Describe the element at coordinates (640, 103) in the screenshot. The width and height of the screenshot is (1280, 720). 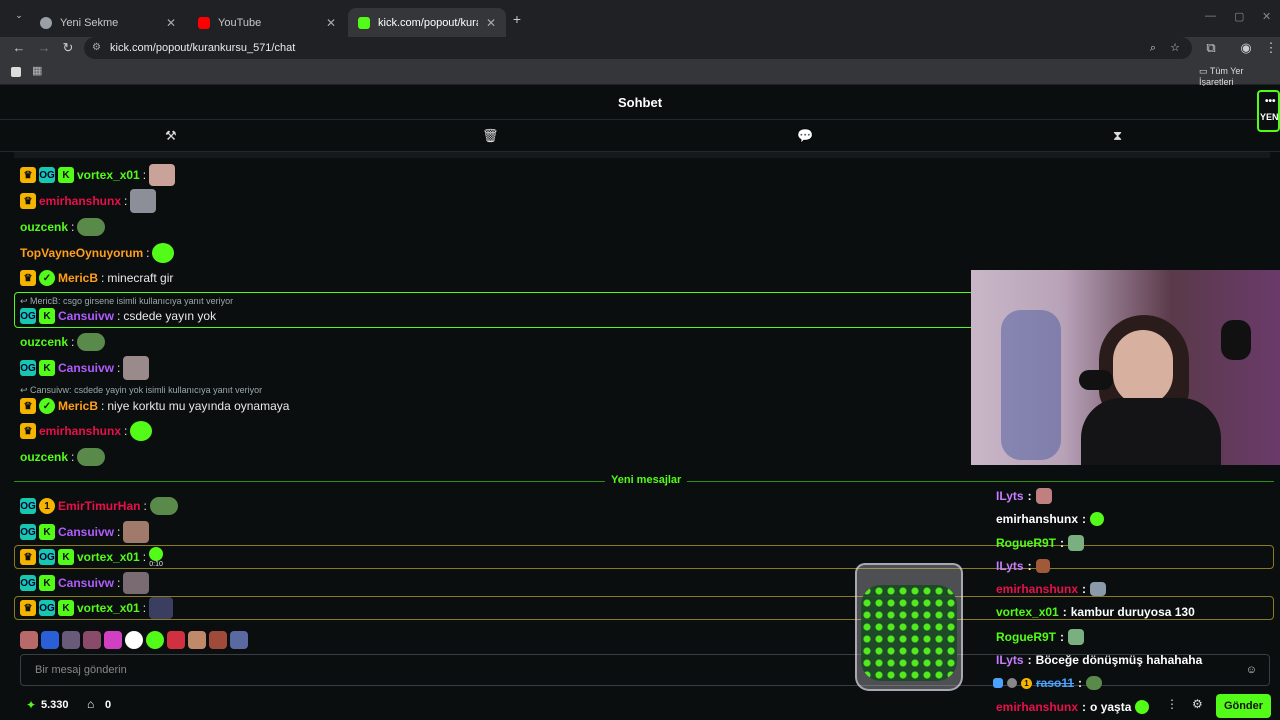
I see `chat-header: Sohbet` at that location.